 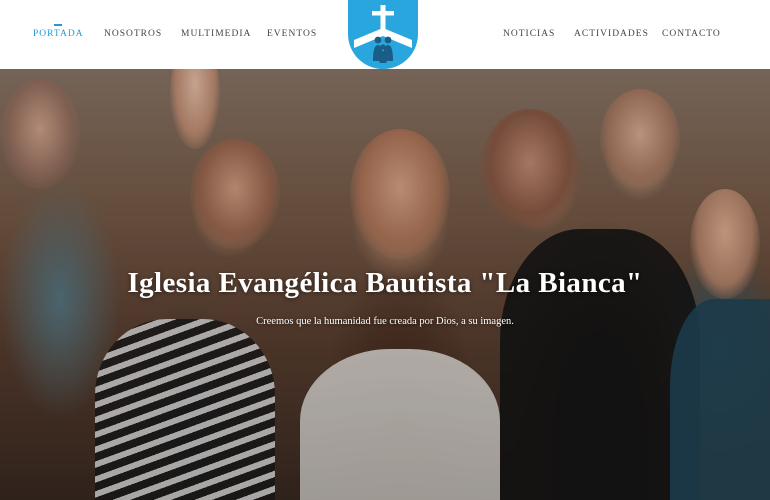 I want to click on nav-link-noticias: NOTICIAS, so click(x=529, y=34).